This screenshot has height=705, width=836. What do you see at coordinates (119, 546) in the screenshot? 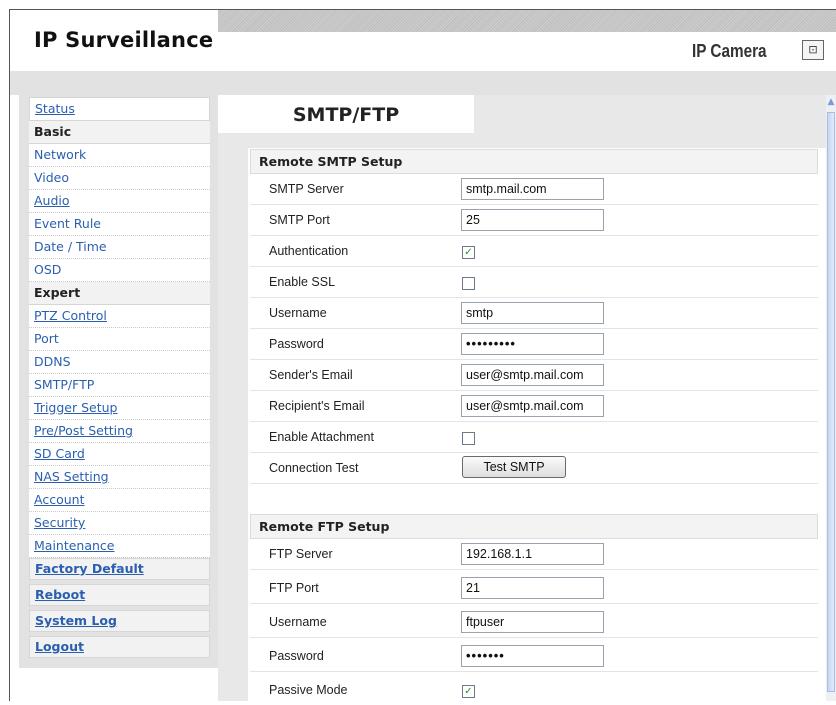
I see `sidebar-item-maintenance: Maintenance` at bounding box center [119, 546].